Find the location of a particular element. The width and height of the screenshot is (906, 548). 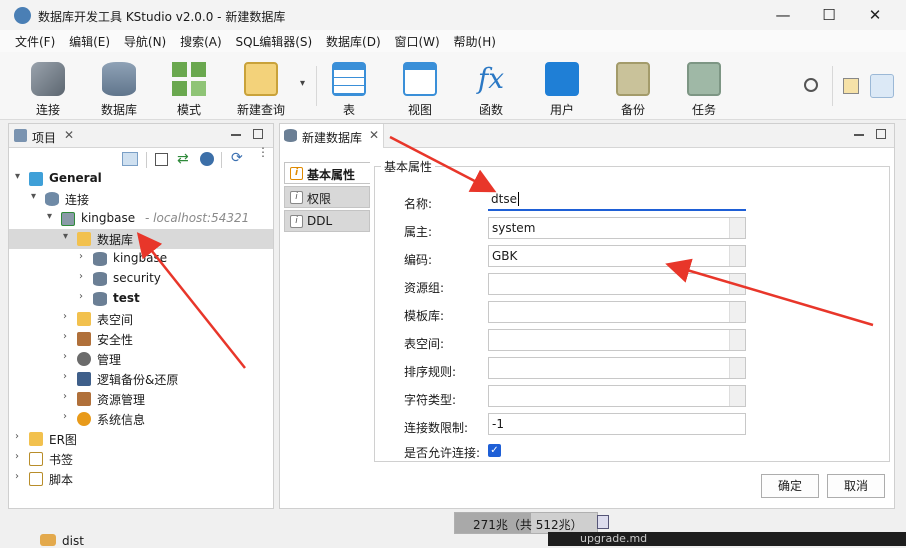

user-button: 用户 is located at coordinates (562, 89).